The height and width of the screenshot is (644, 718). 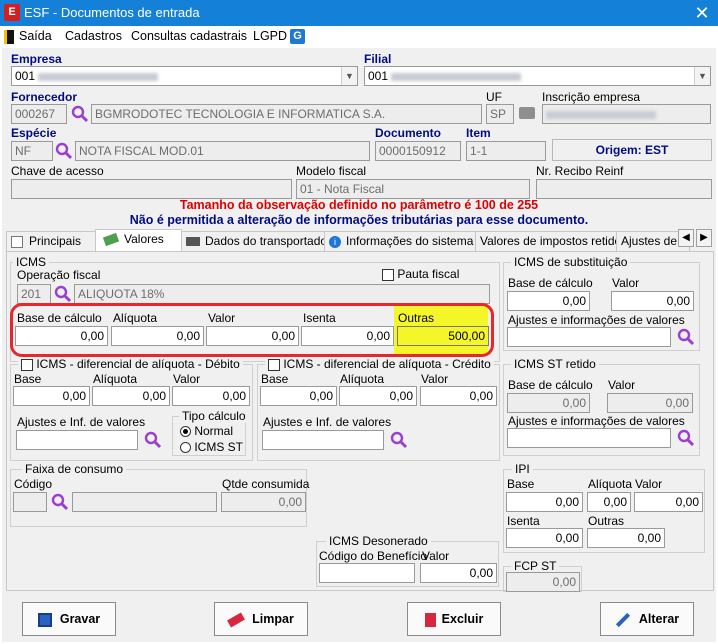 I want to click on documento-field: 0000150912, so click(x=418, y=151).